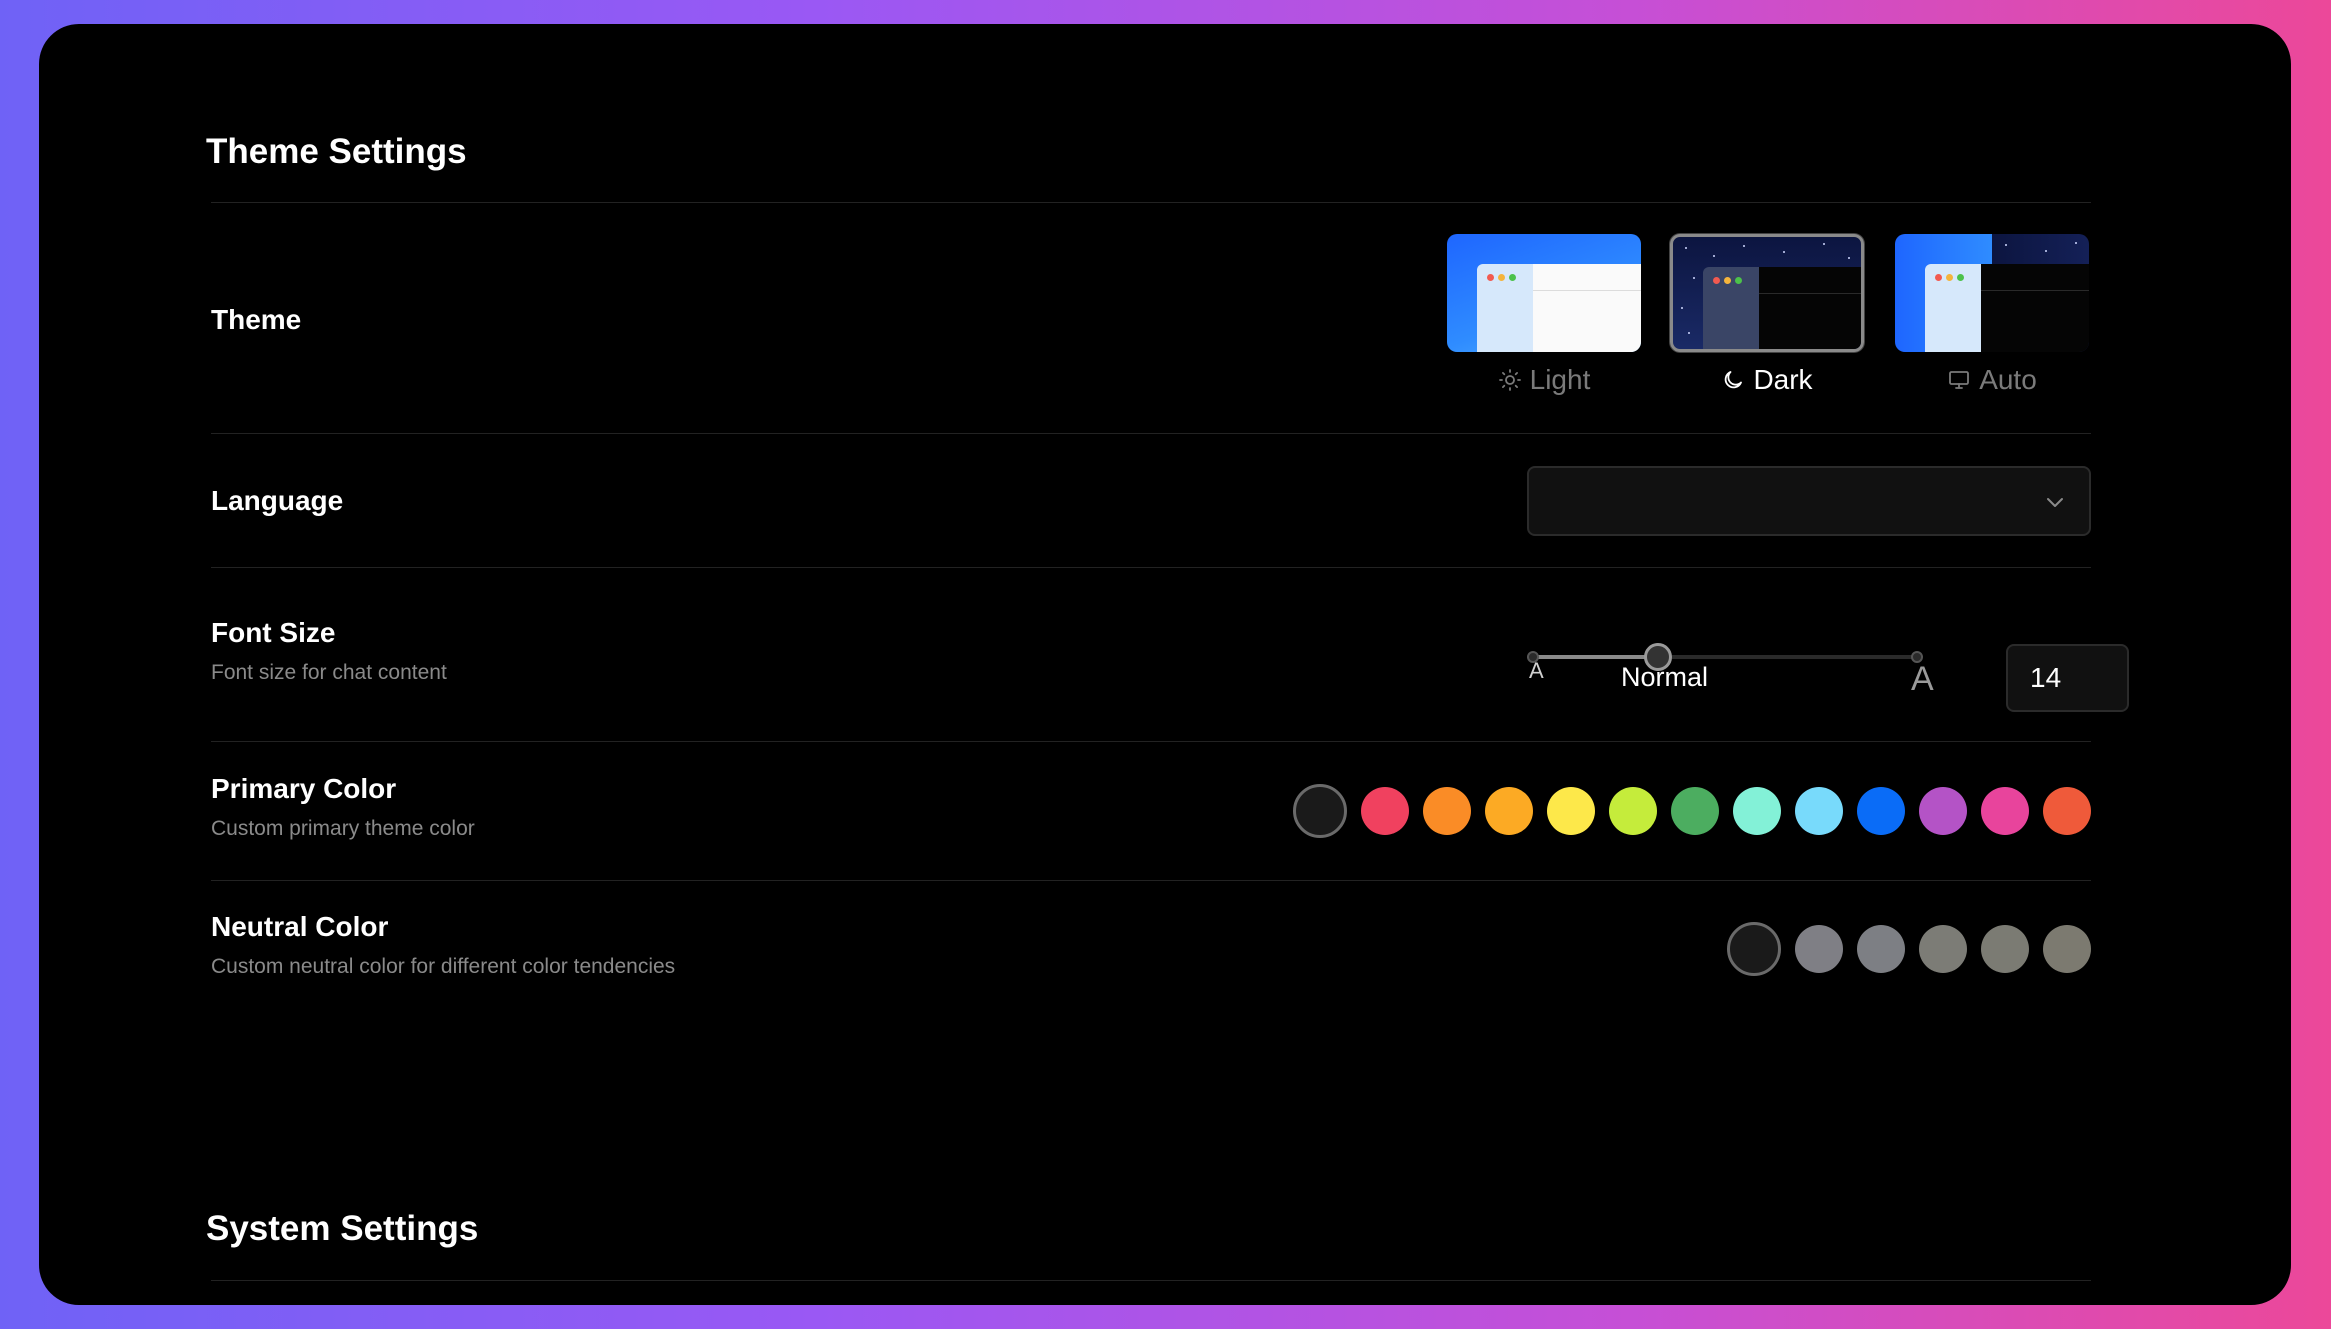 The height and width of the screenshot is (1329, 2331). I want to click on chevron-down-icon, so click(2055, 502).